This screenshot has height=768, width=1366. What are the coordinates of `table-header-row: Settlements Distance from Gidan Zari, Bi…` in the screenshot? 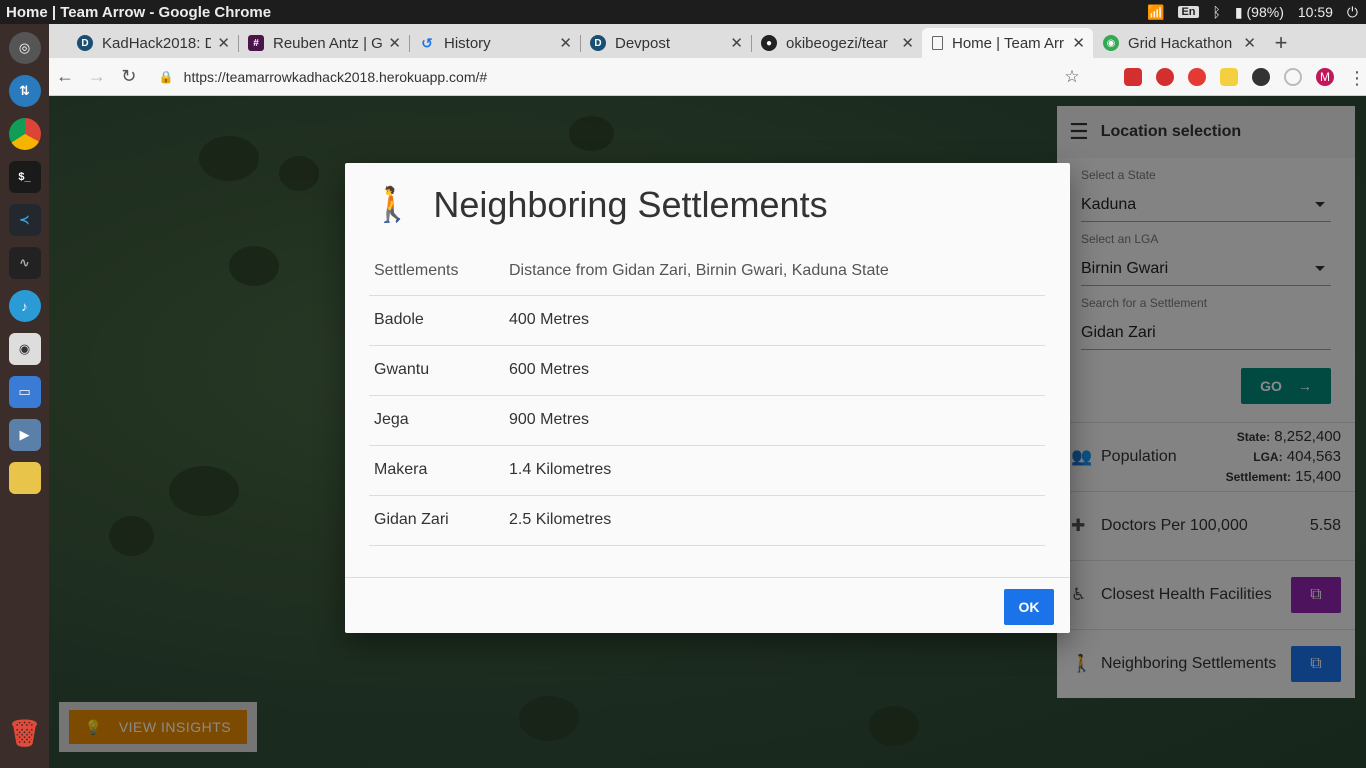 It's located at (707, 271).